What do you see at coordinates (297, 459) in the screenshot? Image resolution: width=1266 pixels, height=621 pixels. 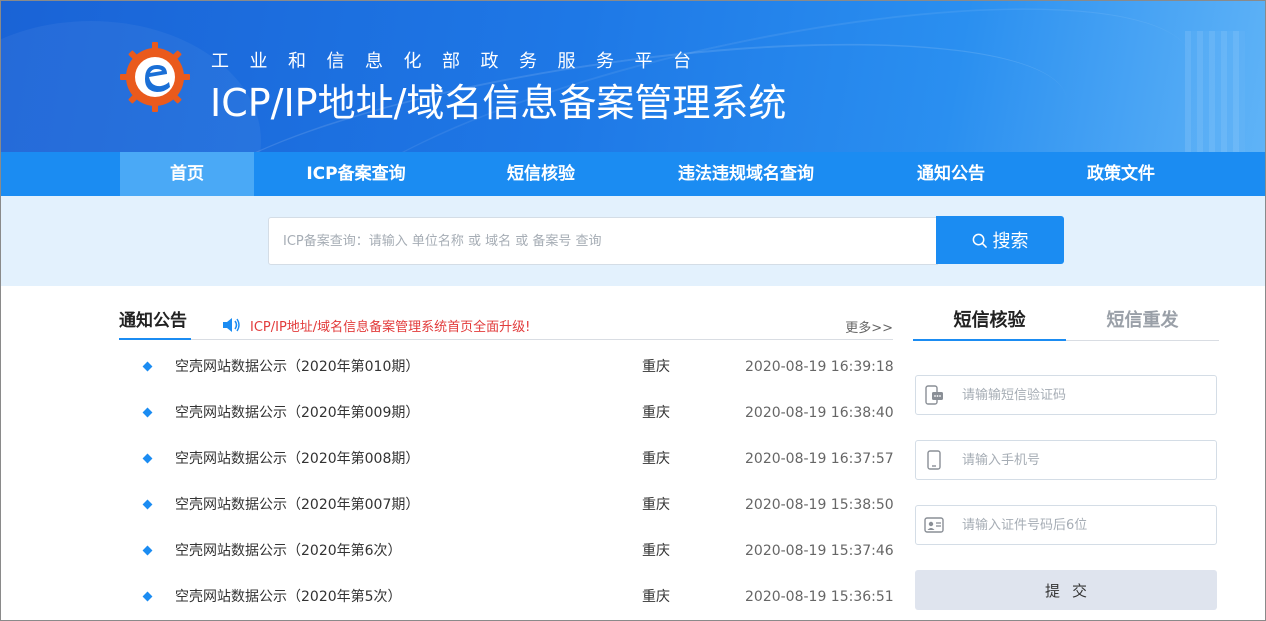 I see `notice-title: 空壳网站数据公示（2020年第008期）` at bounding box center [297, 459].